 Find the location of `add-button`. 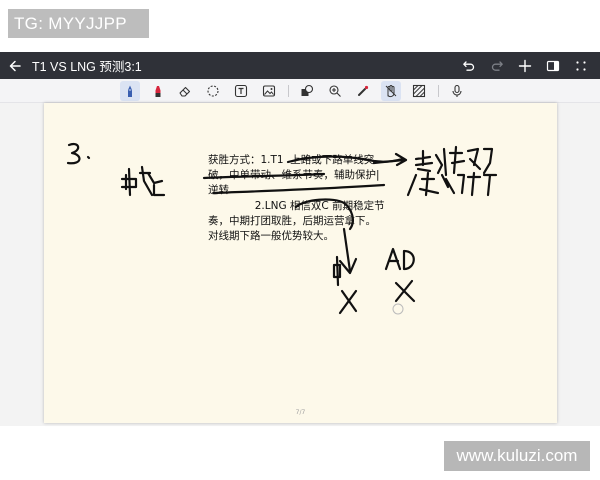

add-button is located at coordinates (525, 66).